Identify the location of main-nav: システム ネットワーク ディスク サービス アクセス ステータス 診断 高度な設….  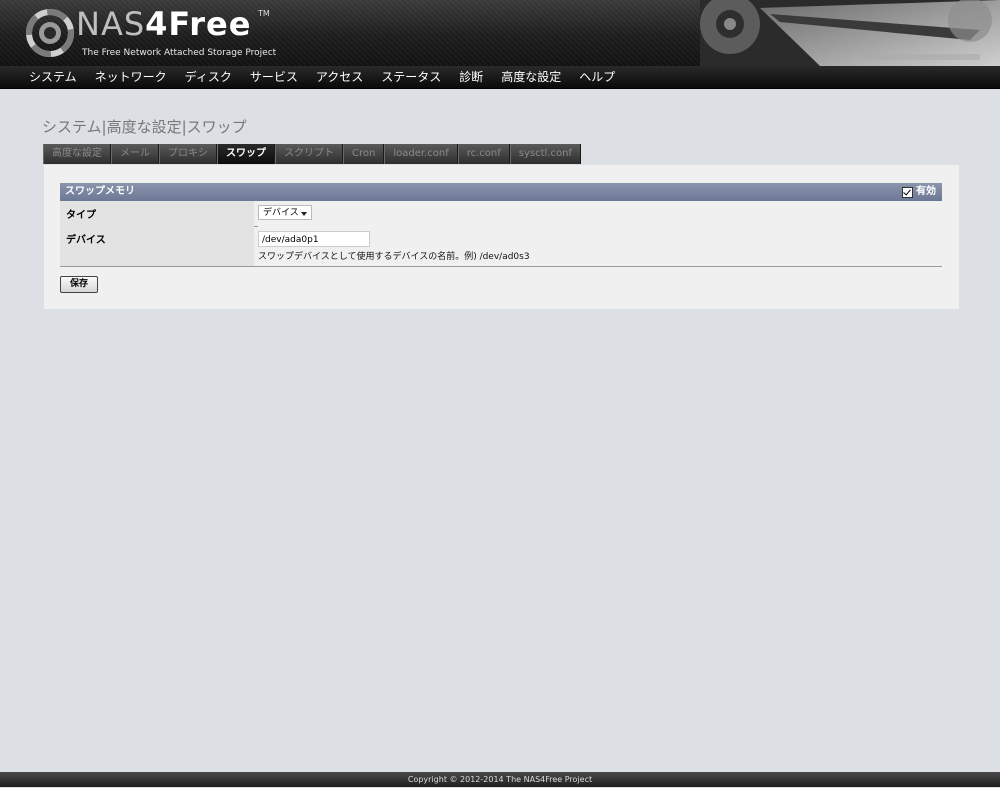
(500, 77).